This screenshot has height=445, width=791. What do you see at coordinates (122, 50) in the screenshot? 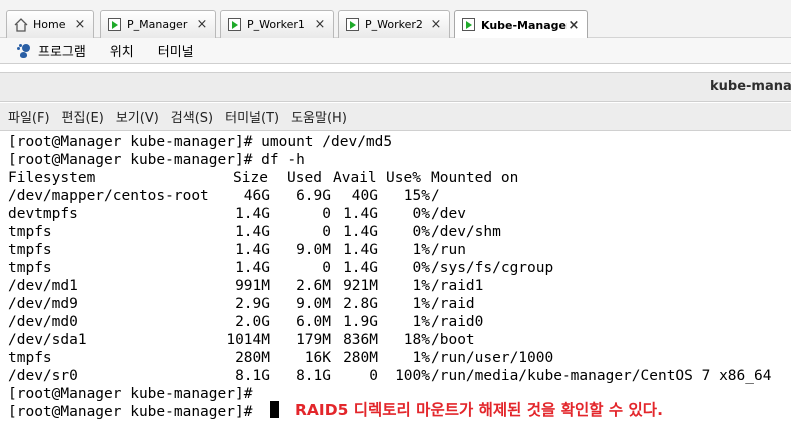
I see `menu-places: 위치` at bounding box center [122, 50].